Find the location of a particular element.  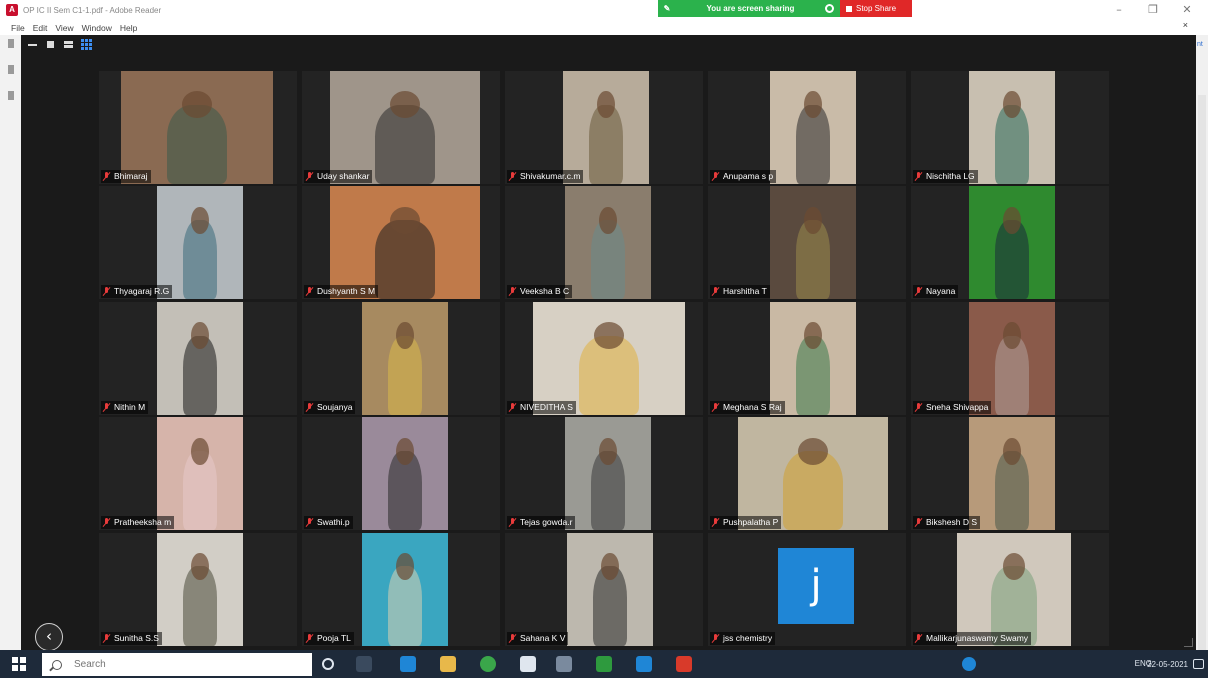

close-button: ✕ is located at coordinates (1187, 10).